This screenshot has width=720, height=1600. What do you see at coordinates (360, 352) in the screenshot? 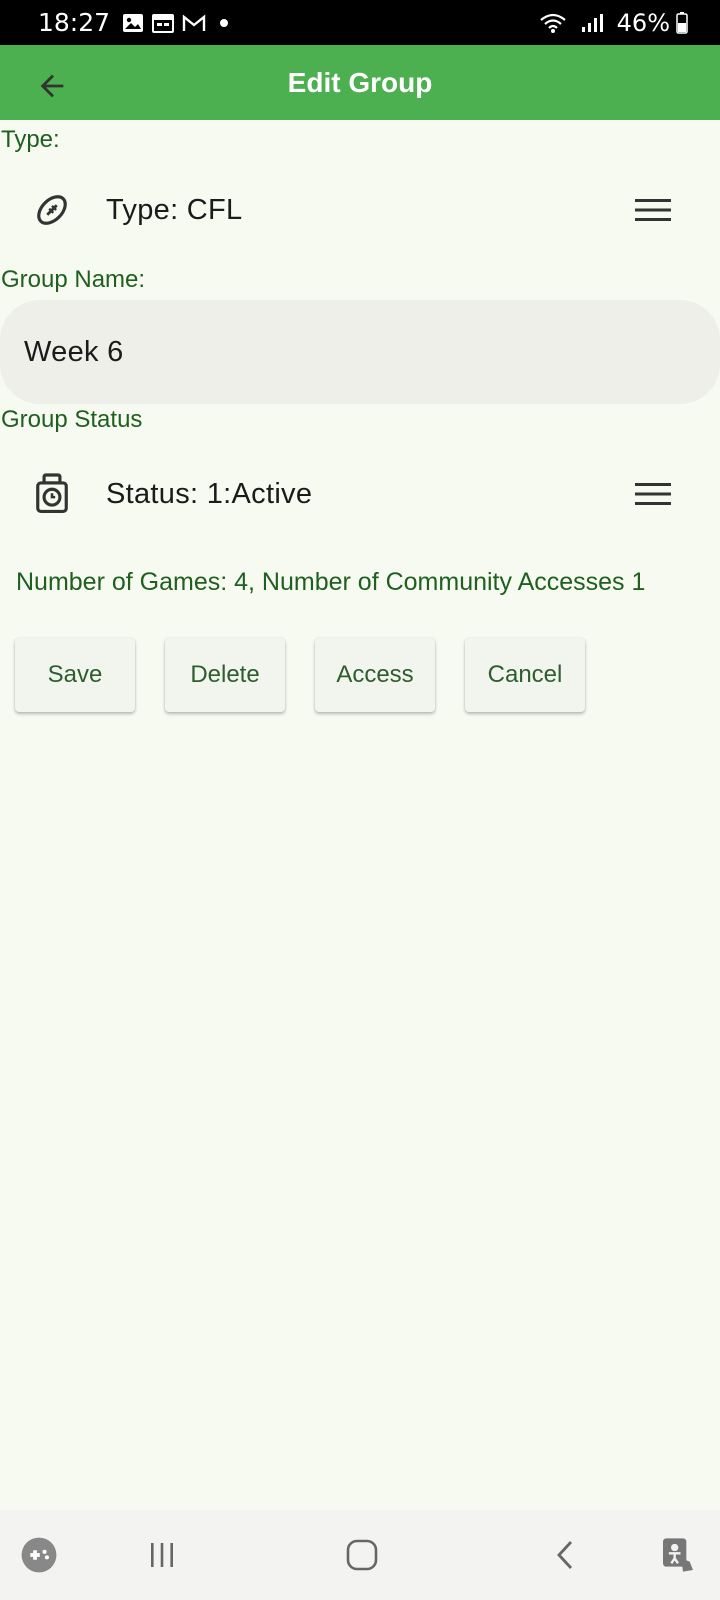
I see `group-name-input: Week 6` at bounding box center [360, 352].